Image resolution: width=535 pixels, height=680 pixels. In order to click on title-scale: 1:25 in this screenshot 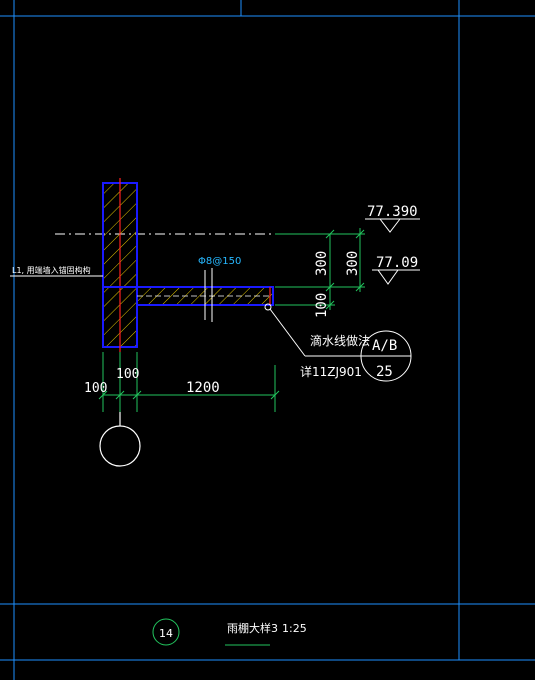, I will do `click(294, 628)`.